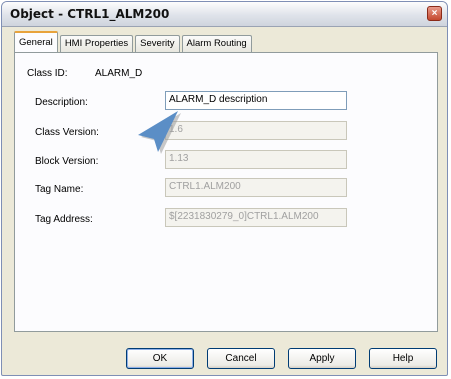 The height and width of the screenshot is (379, 451). I want to click on tag-name-field: CTRL1.ALM200, so click(256, 187).